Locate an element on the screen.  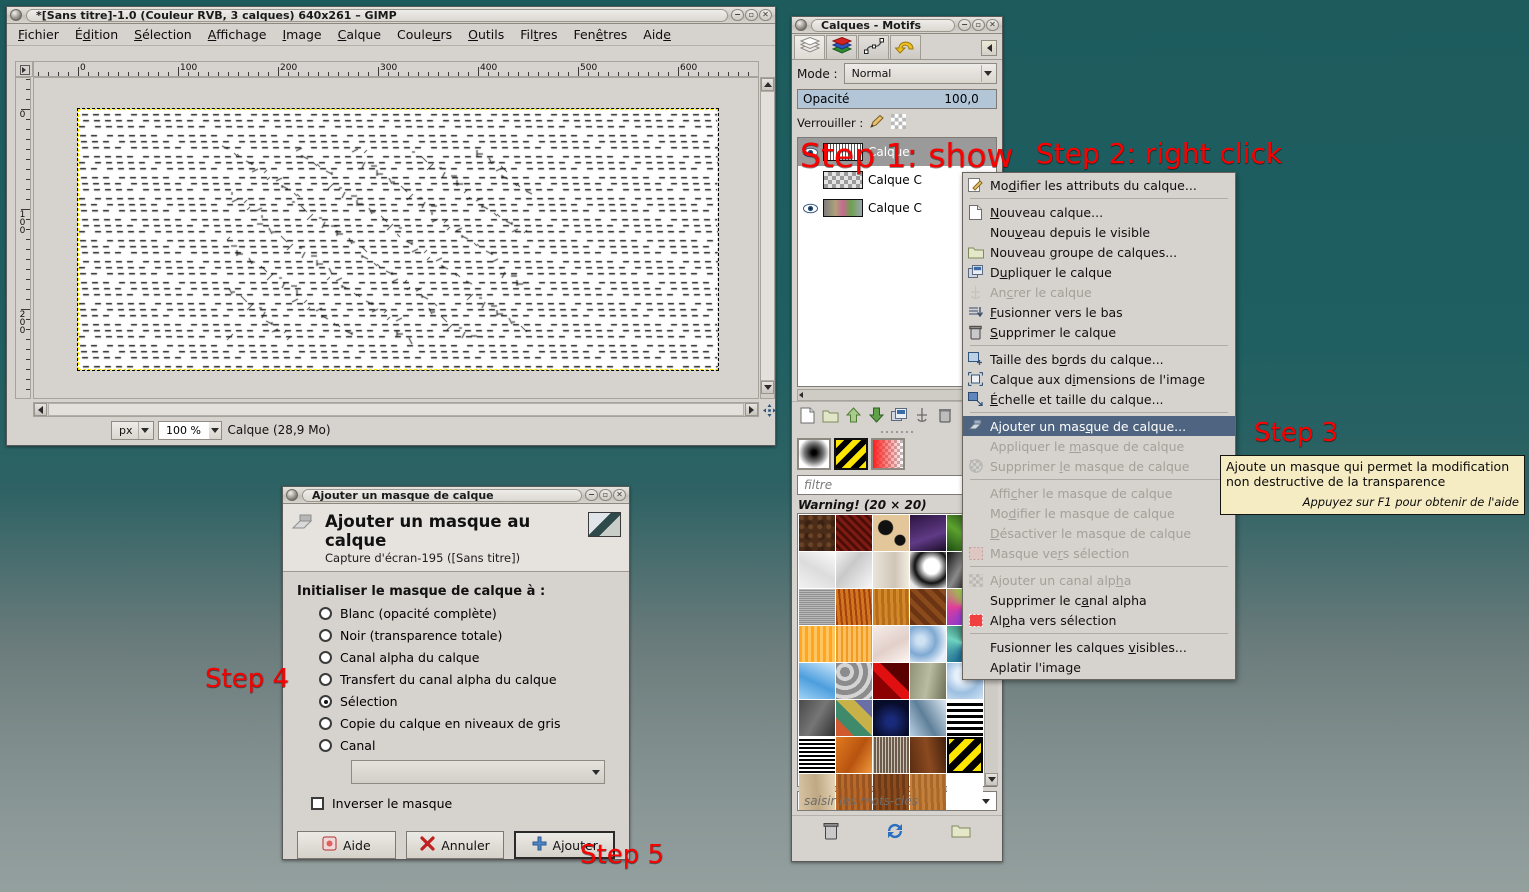
opacity-slider: Opacité 100,0 is located at coordinates (897, 99).